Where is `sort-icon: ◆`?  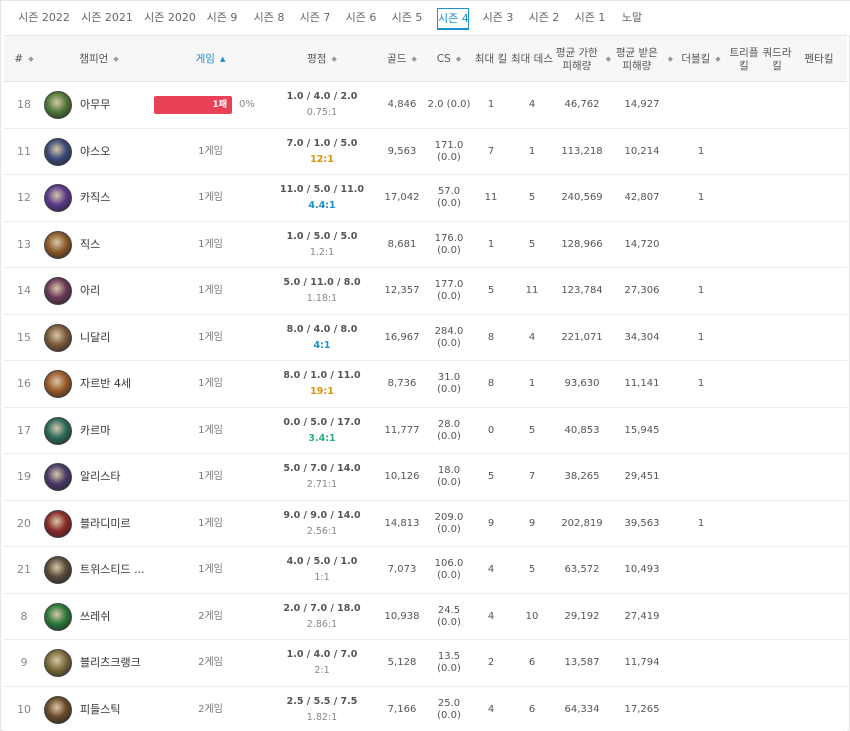 sort-icon: ◆ is located at coordinates (31, 59).